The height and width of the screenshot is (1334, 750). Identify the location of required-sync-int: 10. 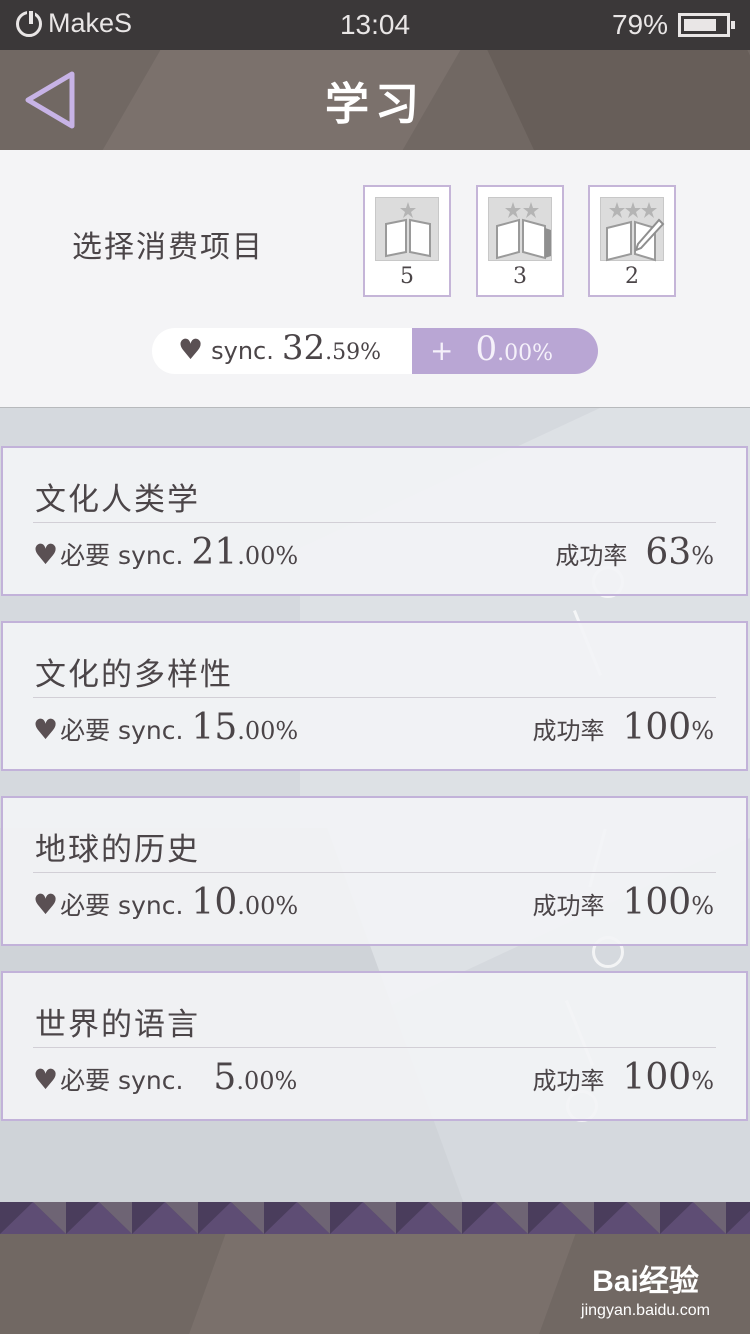
(214, 902).